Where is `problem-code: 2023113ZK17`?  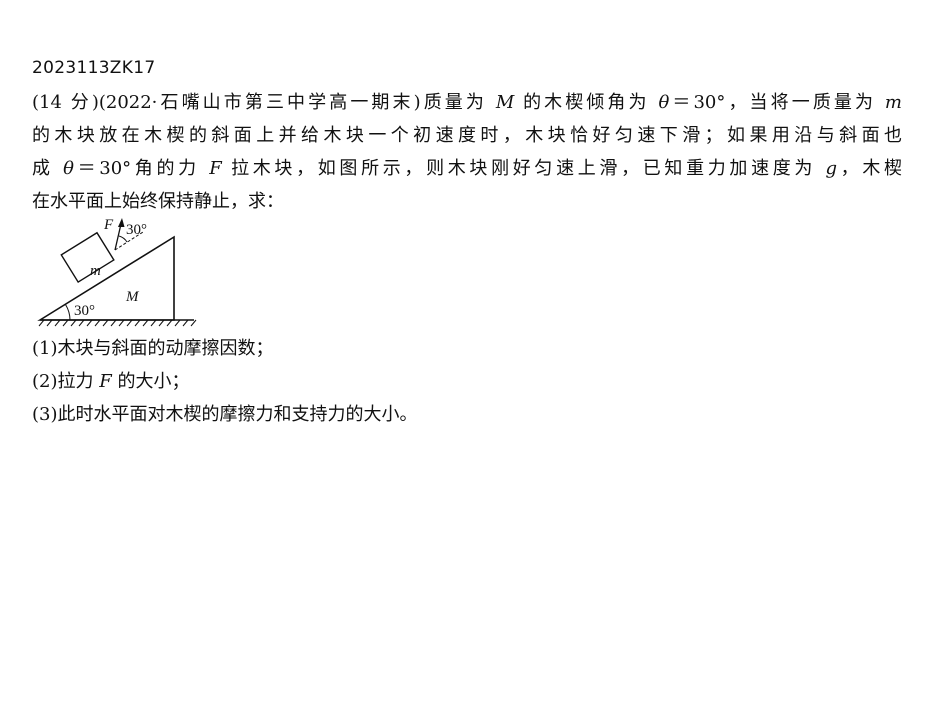 problem-code: 2023113ZK17 is located at coordinates (94, 68).